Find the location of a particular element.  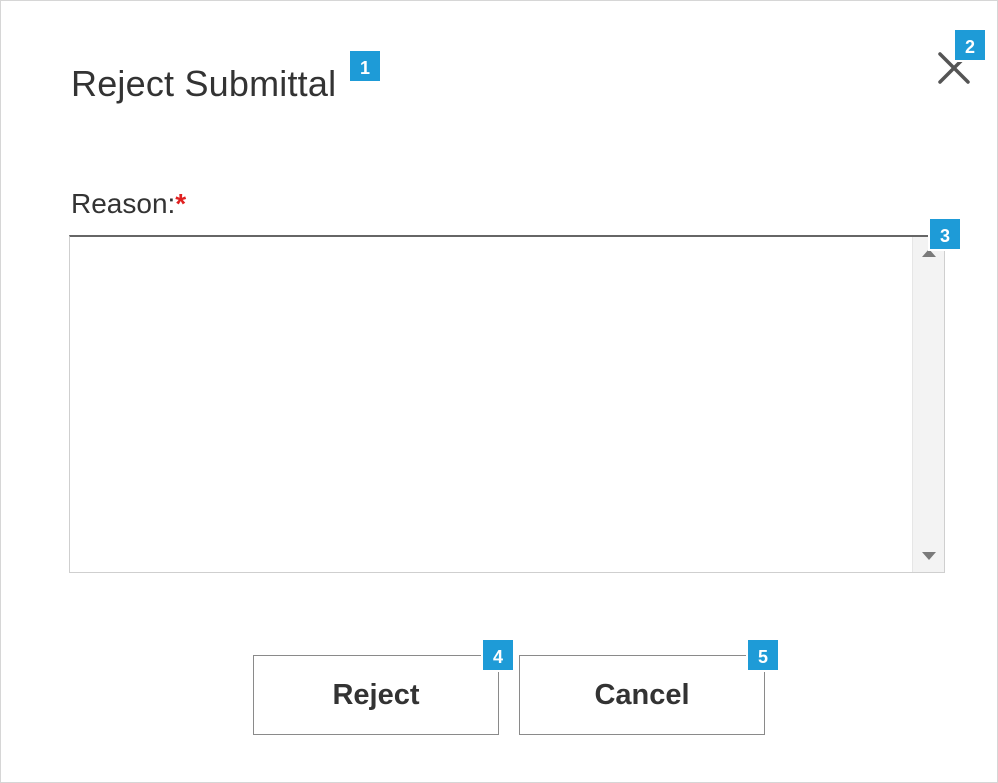

annotation-badge-2: 2 is located at coordinates (970, 45).